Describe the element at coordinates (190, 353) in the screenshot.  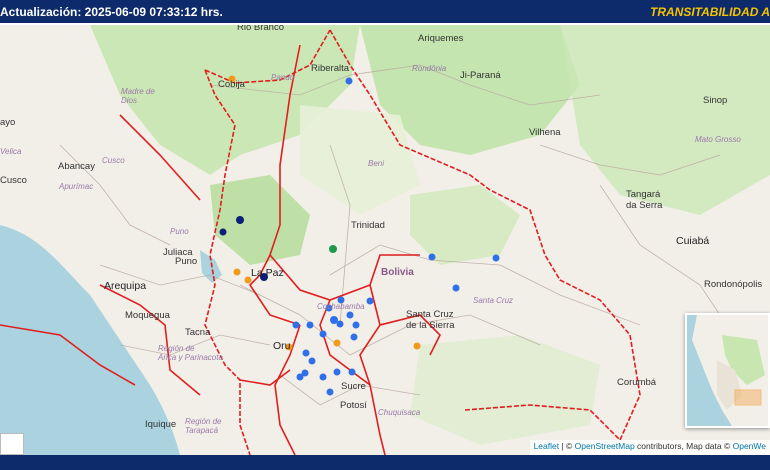
I see `label-arica: Región de Arica y Parinacota` at that location.